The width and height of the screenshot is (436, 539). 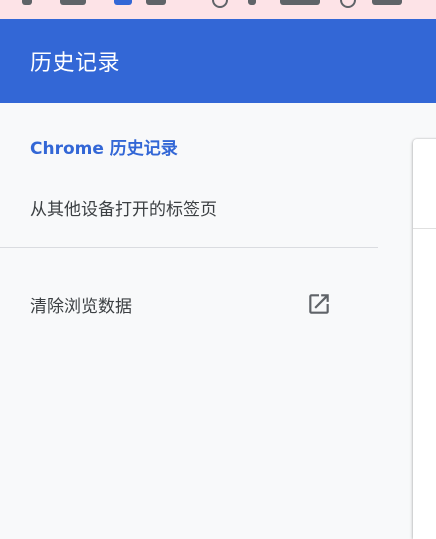 I want to click on page-title: 历史记录, so click(x=75, y=63).